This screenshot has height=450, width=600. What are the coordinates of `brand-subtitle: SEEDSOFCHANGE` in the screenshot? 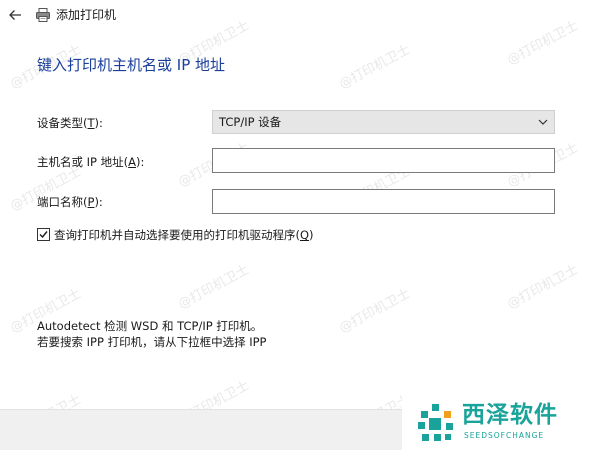 It's located at (504, 435).